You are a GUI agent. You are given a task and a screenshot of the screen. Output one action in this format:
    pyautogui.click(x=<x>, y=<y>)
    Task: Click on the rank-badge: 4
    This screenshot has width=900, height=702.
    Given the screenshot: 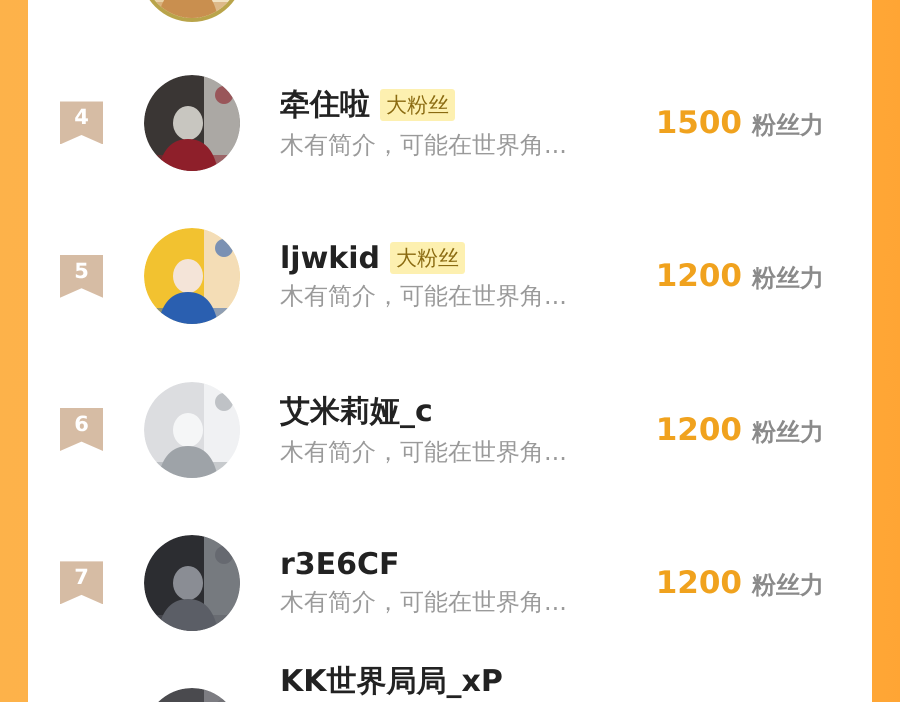 What is the action you would take?
    pyautogui.click(x=81, y=122)
    